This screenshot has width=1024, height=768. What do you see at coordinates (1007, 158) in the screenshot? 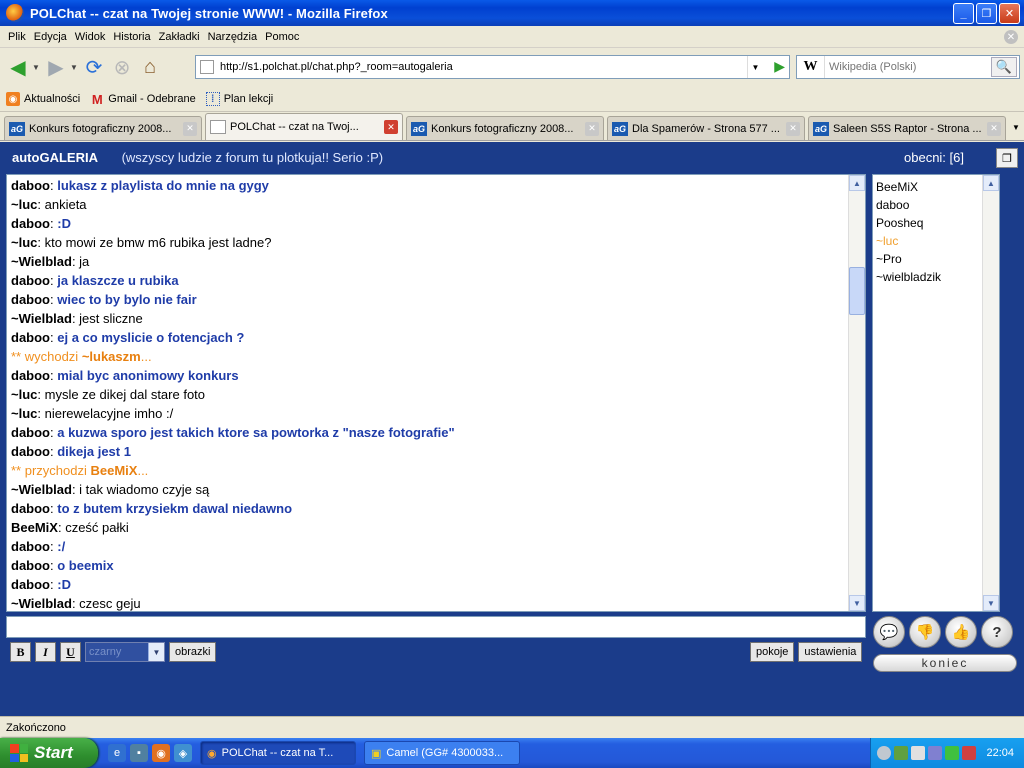
I see `detach-window-icon: ❐` at bounding box center [1007, 158].